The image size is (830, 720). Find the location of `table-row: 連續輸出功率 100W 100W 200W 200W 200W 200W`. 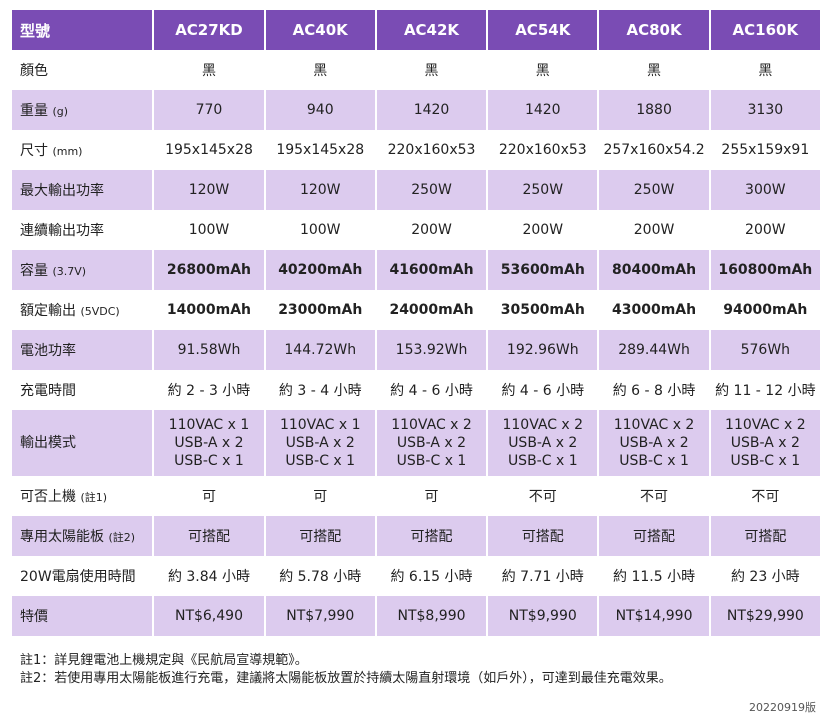

table-row: 連續輸出功率 100W 100W 200W 200W 200W 200W is located at coordinates (416, 230).